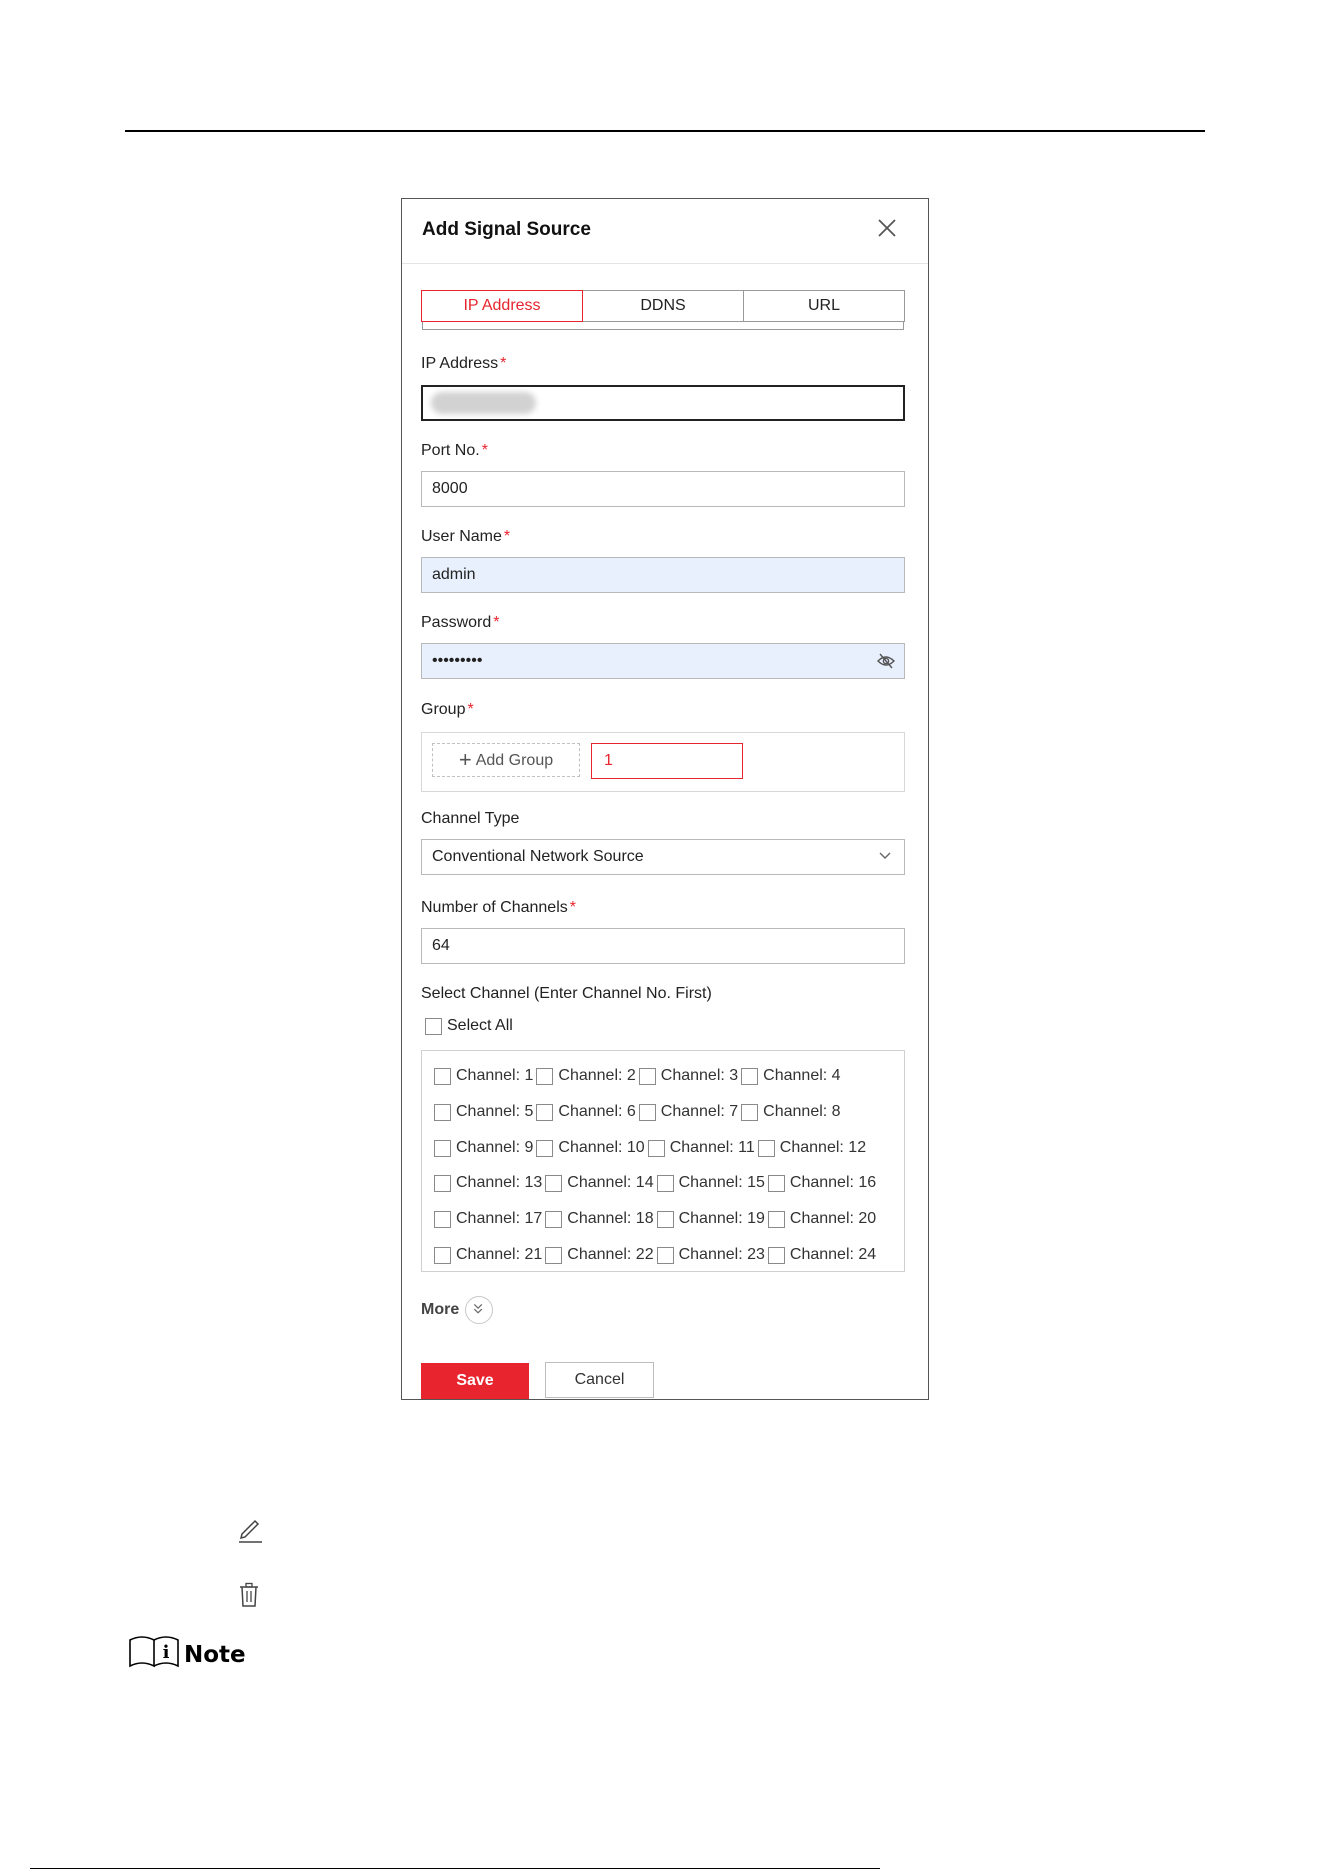  I want to click on tab-ddns: DDNS, so click(663, 306).